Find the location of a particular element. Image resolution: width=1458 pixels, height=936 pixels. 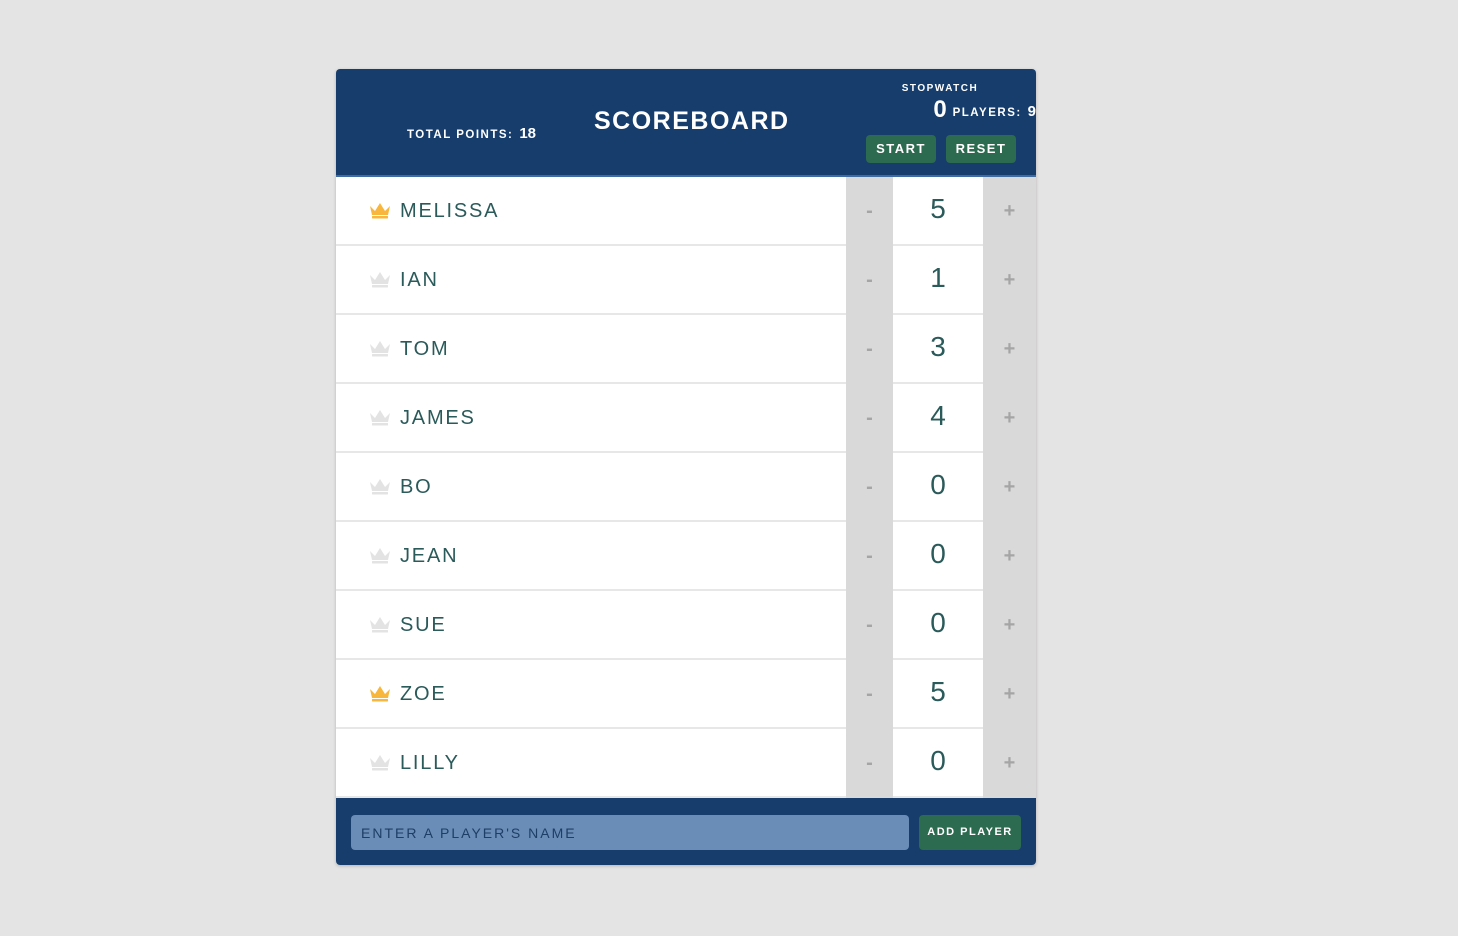

total-points-stat: Total Points: 18 is located at coordinates (436, 134).